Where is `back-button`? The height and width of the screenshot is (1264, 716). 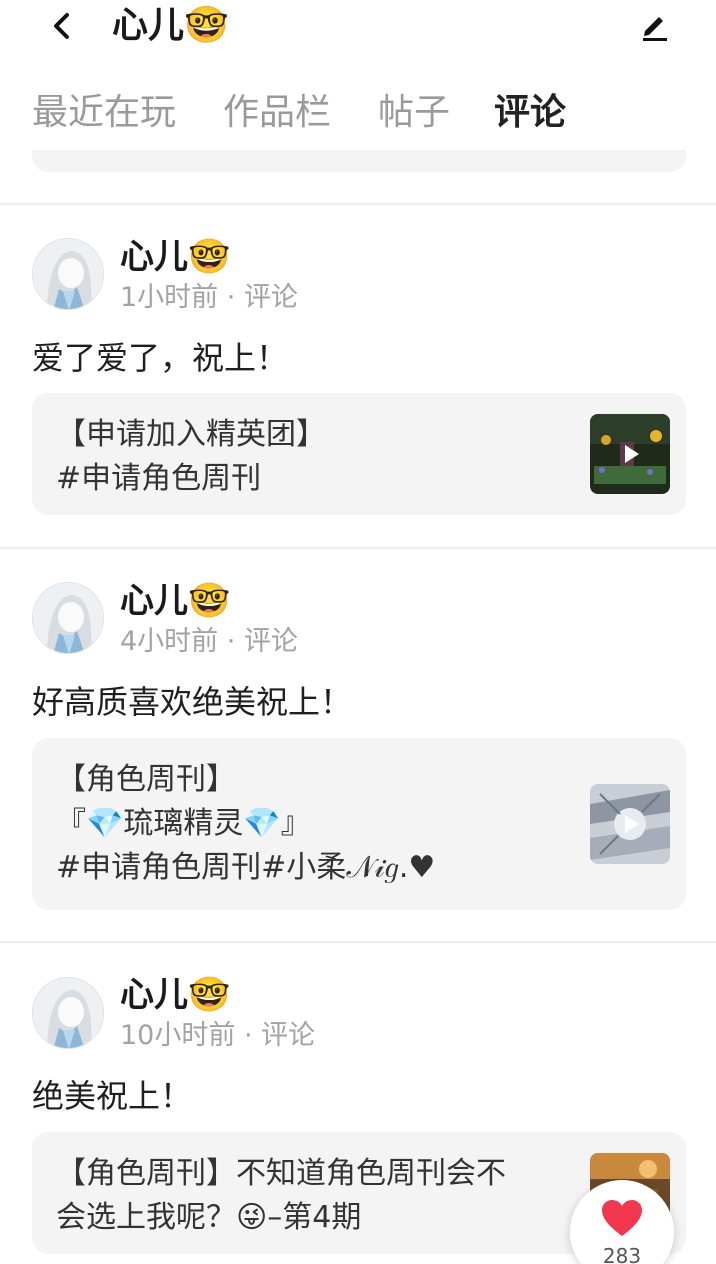 back-button is located at coordinates (62, 26).